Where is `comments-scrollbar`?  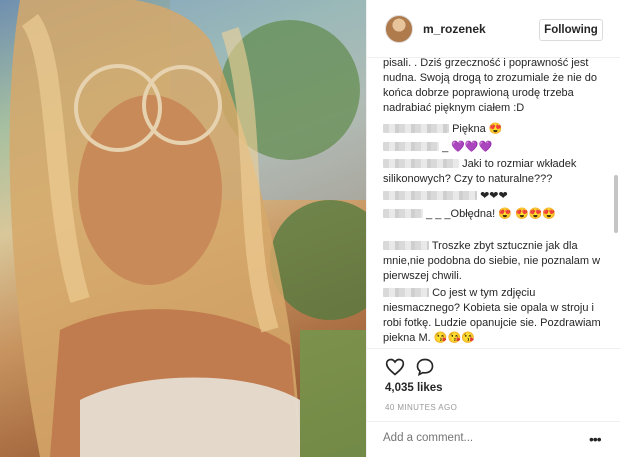 comments-scrollbar is located at coordinates (616, 204).